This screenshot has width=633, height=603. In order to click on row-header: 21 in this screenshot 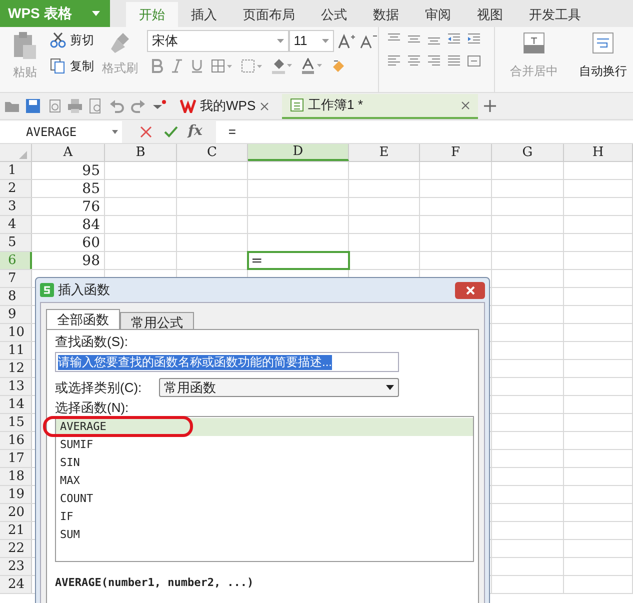, I will do `click(16, 530)`.